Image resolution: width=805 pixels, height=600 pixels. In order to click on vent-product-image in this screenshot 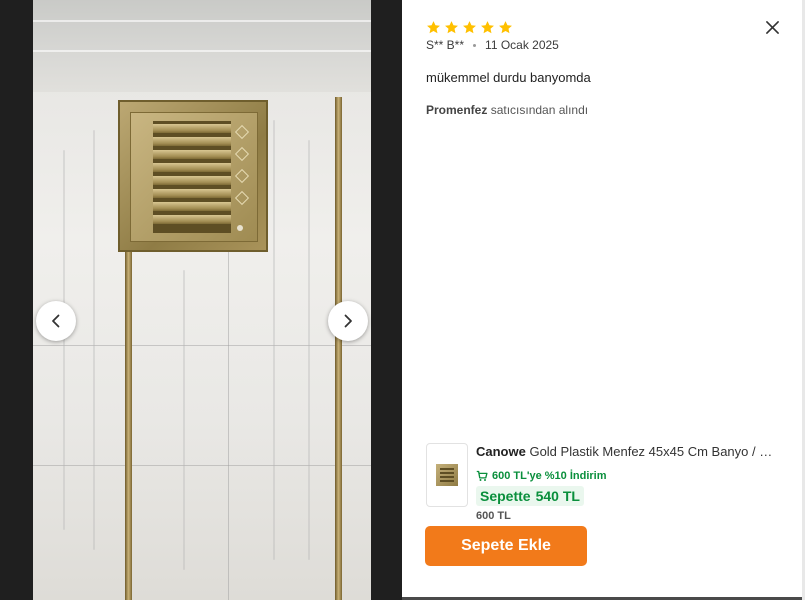, I will do `click(447, 475)`.